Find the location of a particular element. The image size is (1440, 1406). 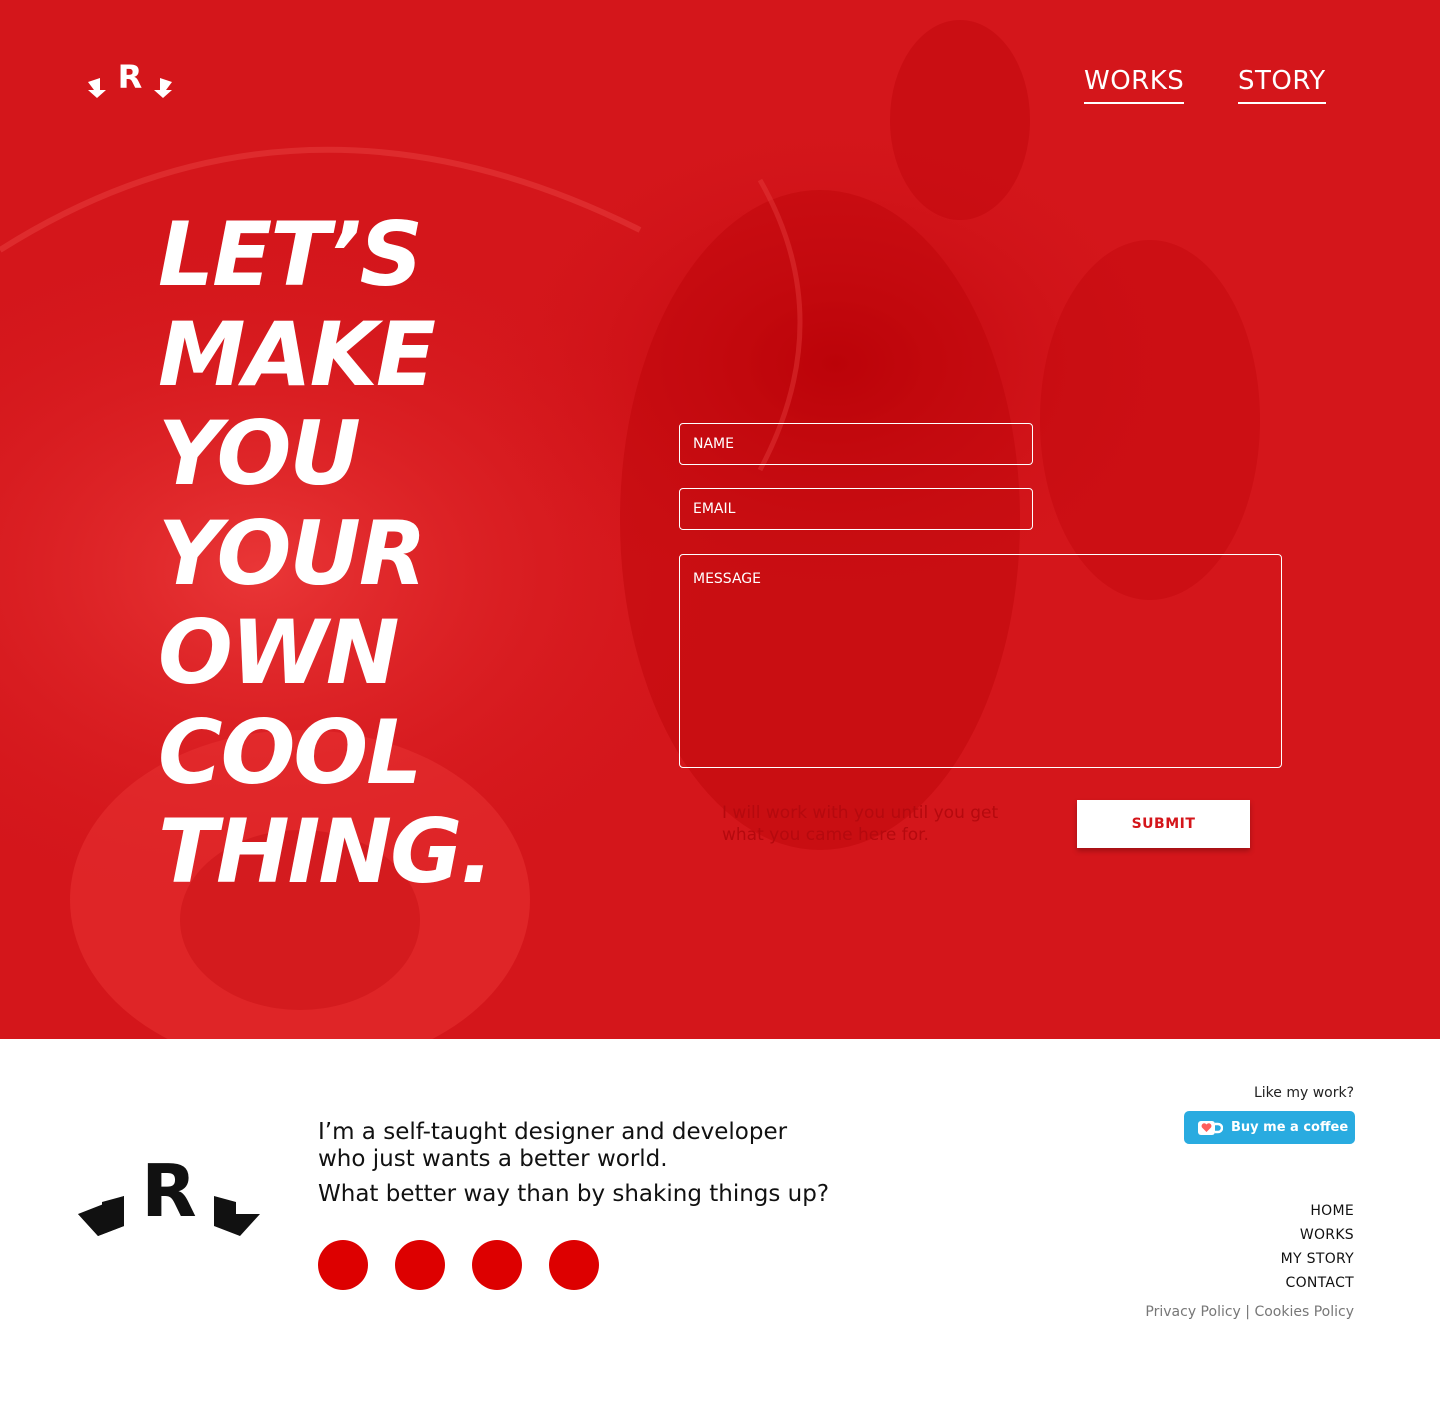

coffee-cup-icon is located at coordinates (1210, 1127).